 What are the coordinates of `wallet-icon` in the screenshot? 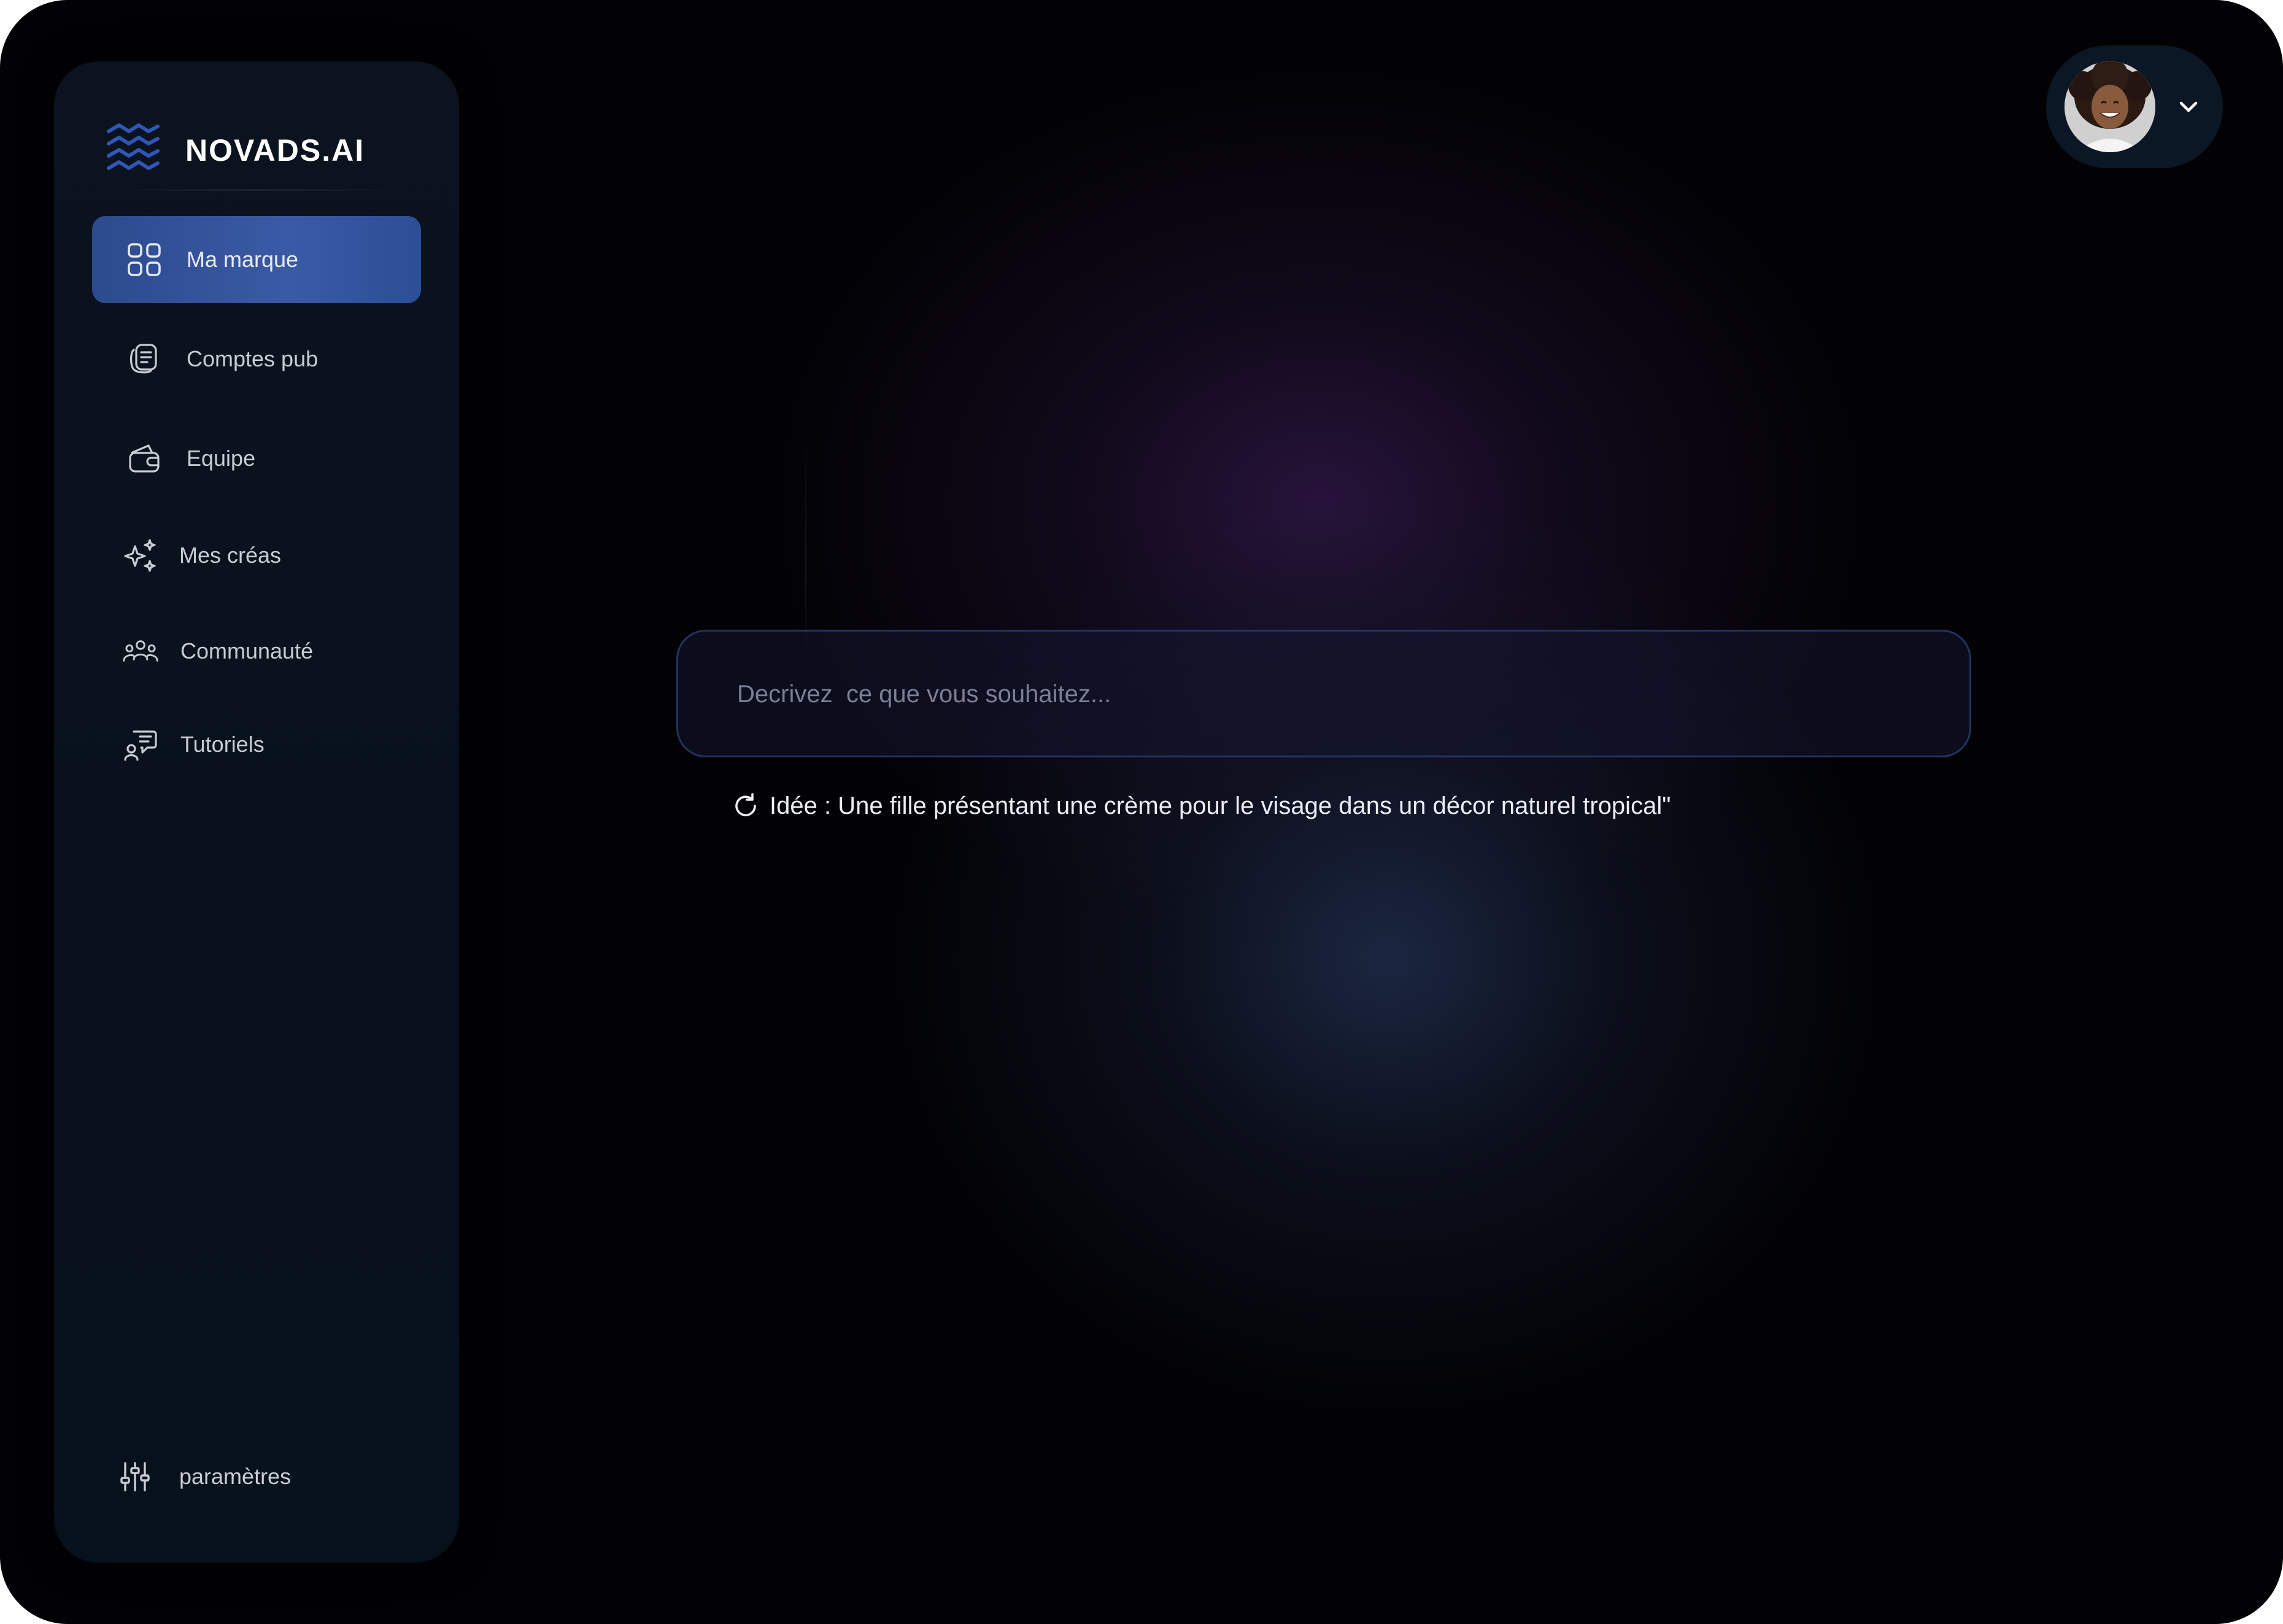 It's located at (144, 459).